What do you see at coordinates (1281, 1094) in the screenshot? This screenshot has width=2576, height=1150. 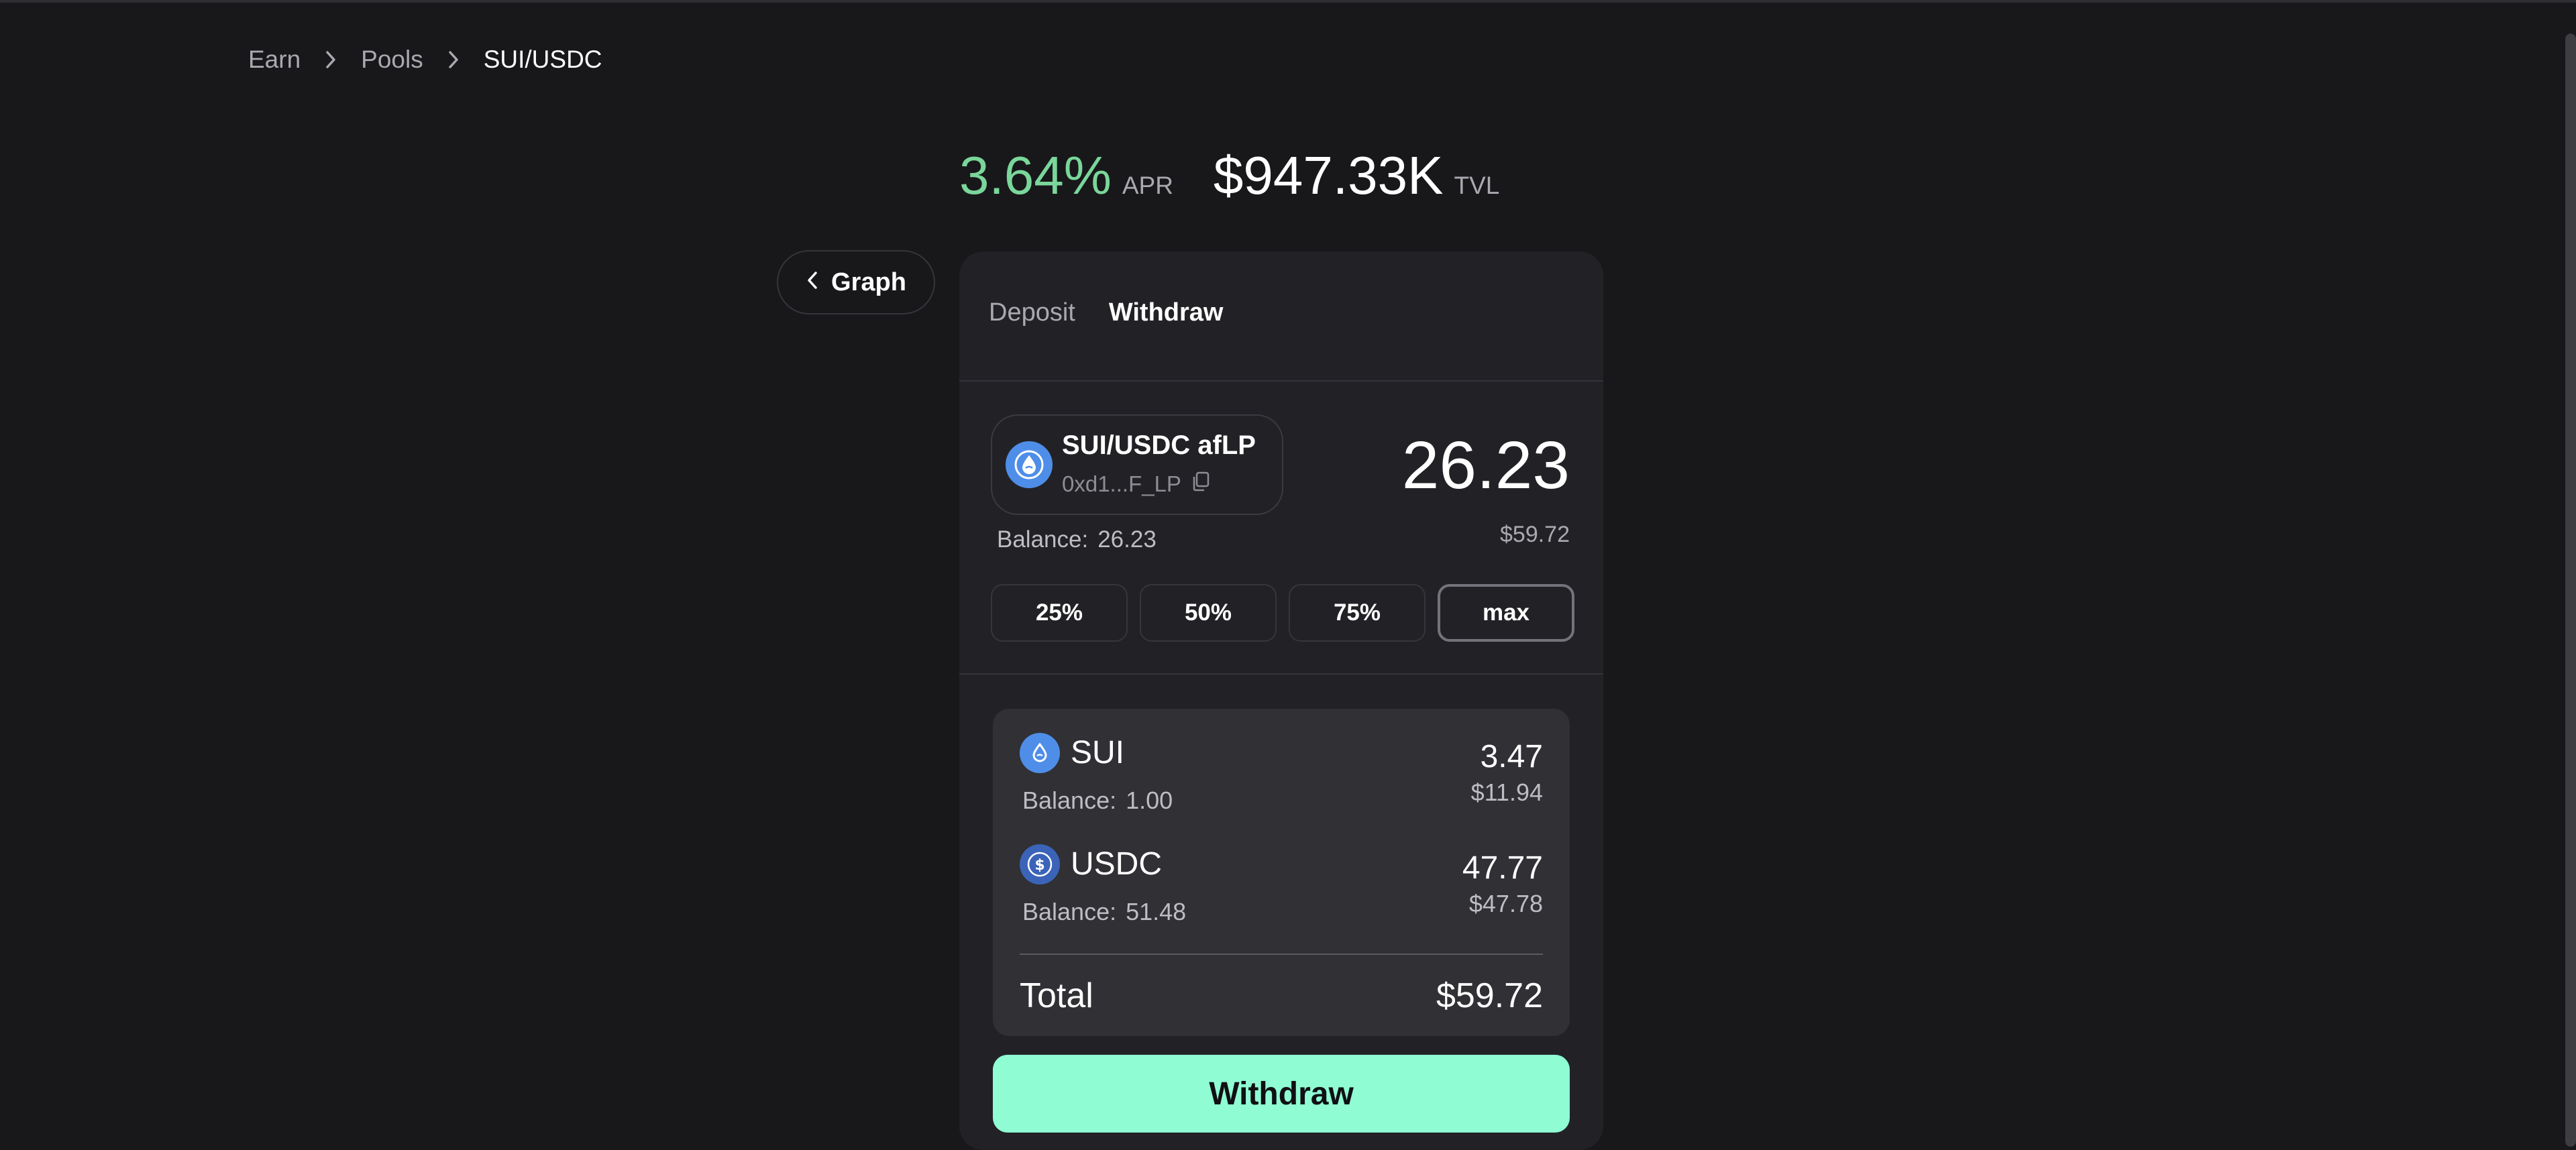 I see `withdraw-button: Withdraw` at bounding box center [1281, 1094].